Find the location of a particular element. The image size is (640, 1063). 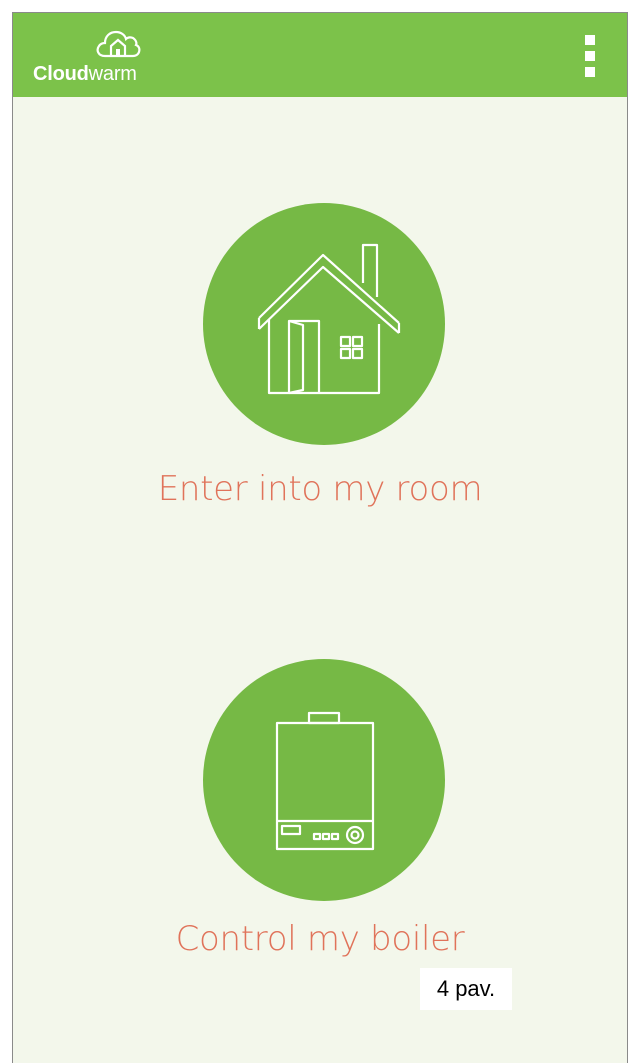

enter-room-label: Enter into my room is located at coordinates (320, 489).